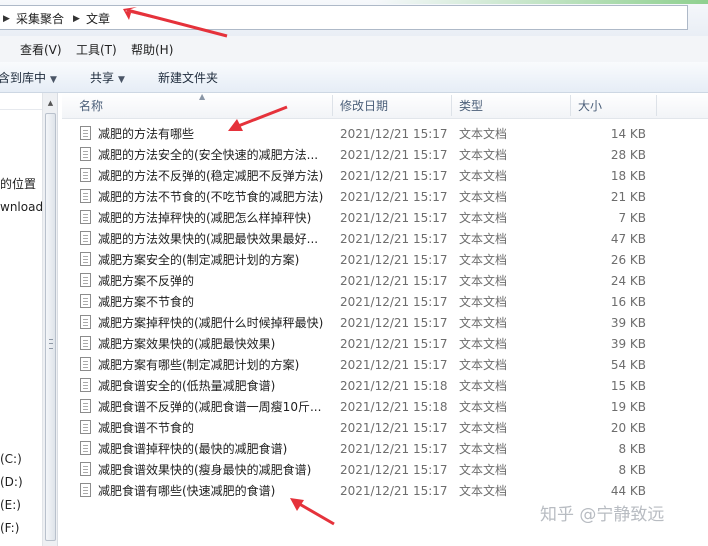 Image resolution: width=708 pixels, height=546 pixels. What do you see at coordinates (385, 302) in the screenshot?
I see `file-row: 减肥方案不节食的 2021/12/21 15:17 文本文档 16 KB` at bounding box center [385, 302].